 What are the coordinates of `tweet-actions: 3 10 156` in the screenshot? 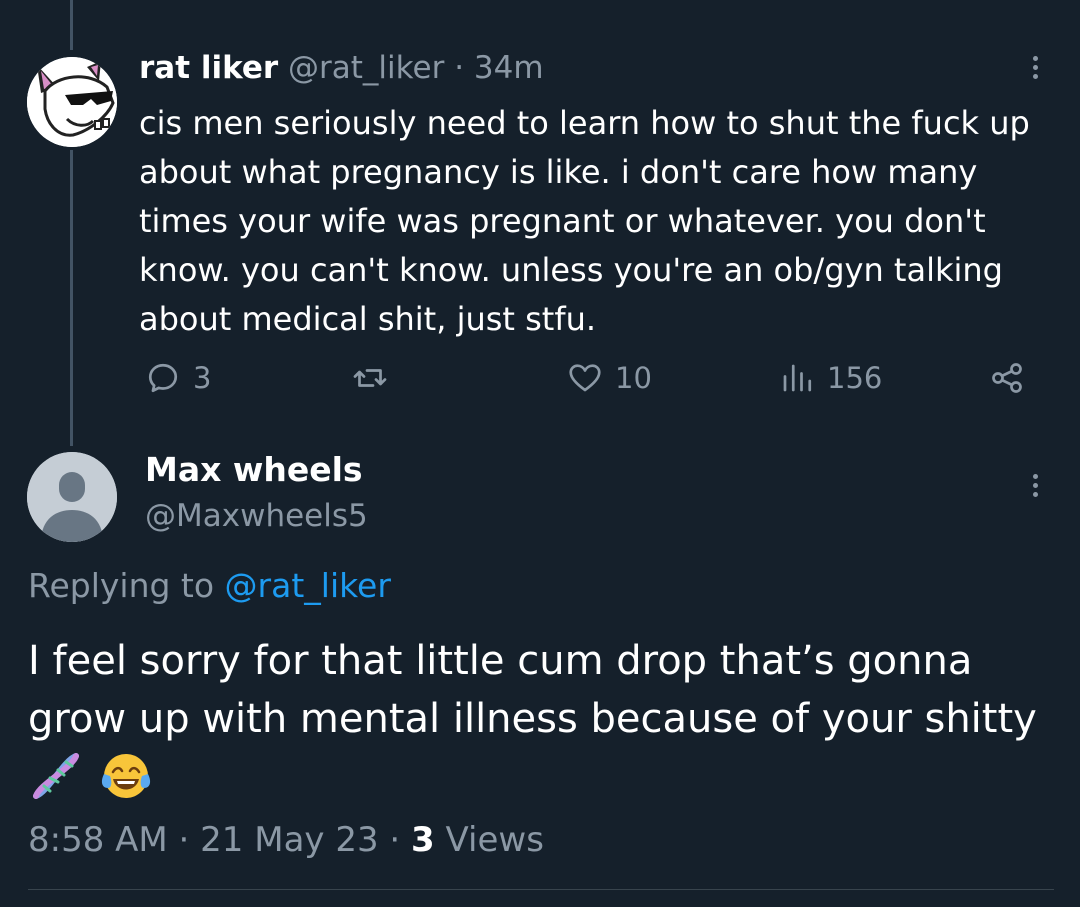 It's located at (589, 382).